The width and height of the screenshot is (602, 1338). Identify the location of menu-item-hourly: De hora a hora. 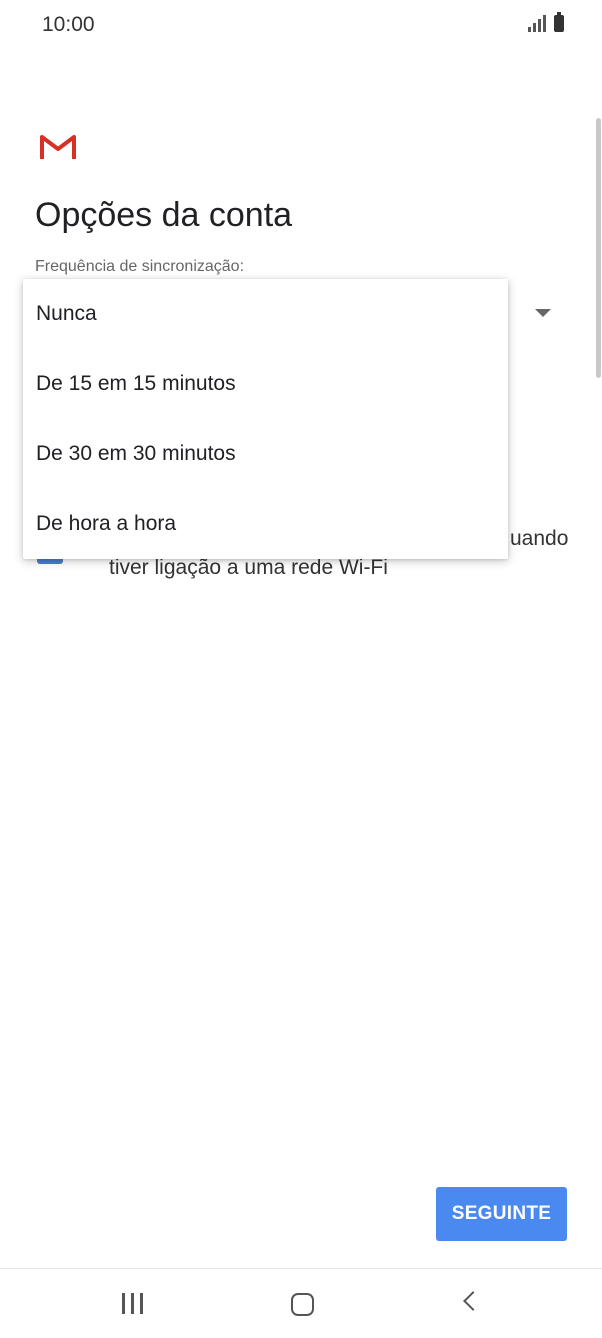
(265, 524).